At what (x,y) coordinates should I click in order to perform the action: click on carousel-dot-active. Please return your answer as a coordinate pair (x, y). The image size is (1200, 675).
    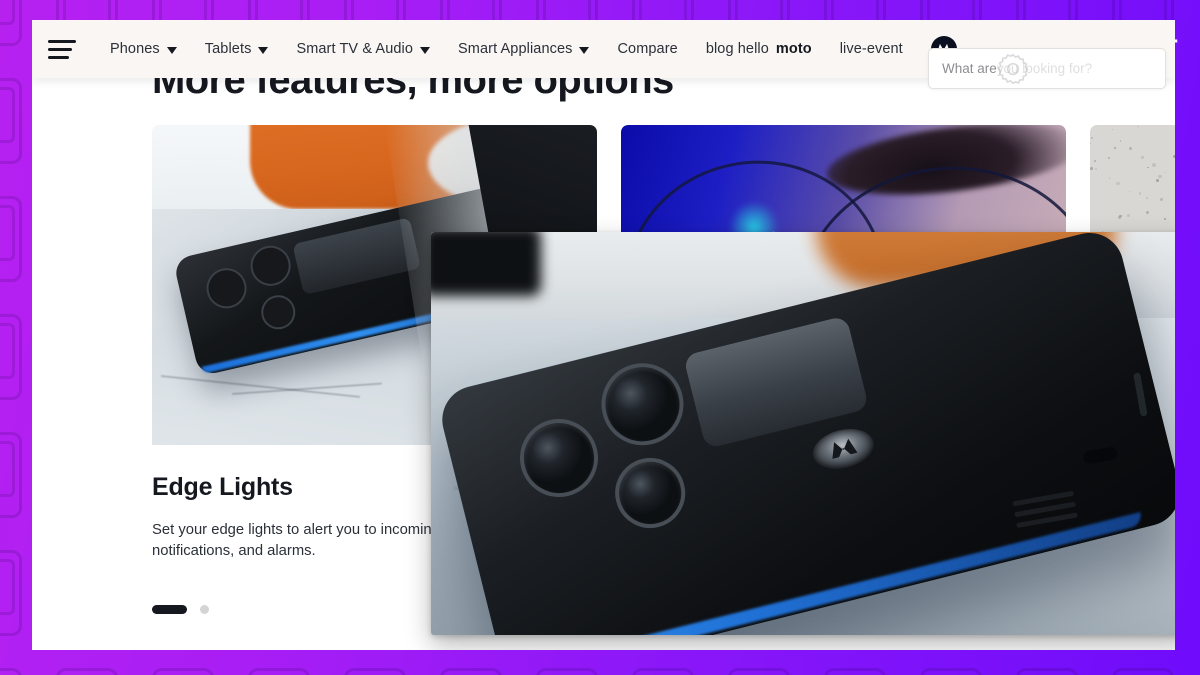
    Looking at the image, I should click on (169, 609).